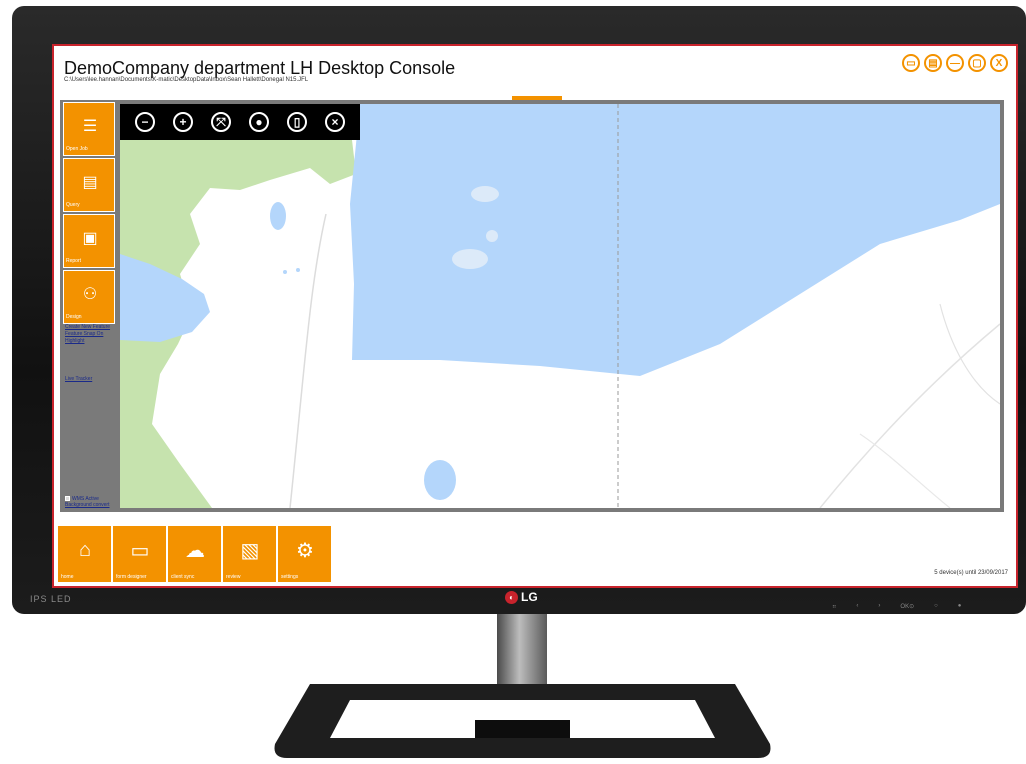 The image size is (1026, 764). I want to click on close-icon: X, so click(999, 63).